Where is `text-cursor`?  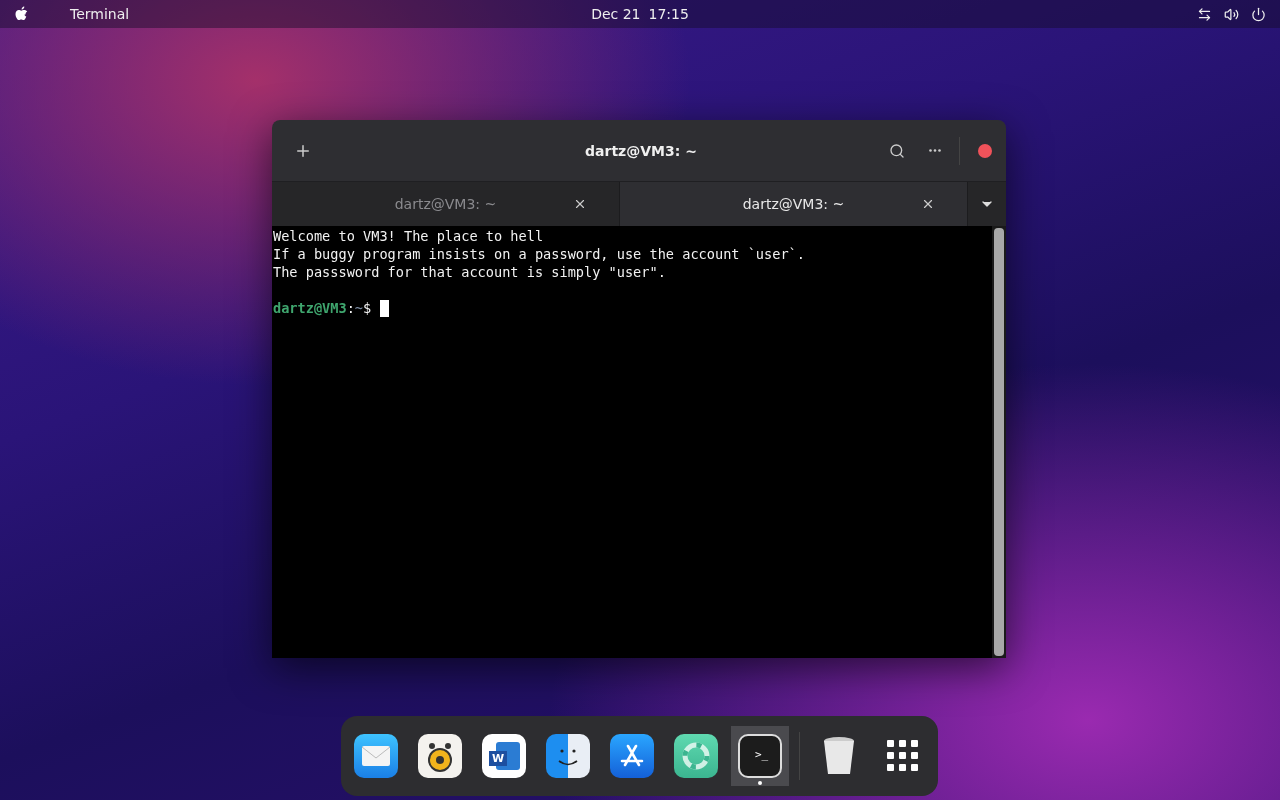
text-cursor is located at coordinates (385, 308).